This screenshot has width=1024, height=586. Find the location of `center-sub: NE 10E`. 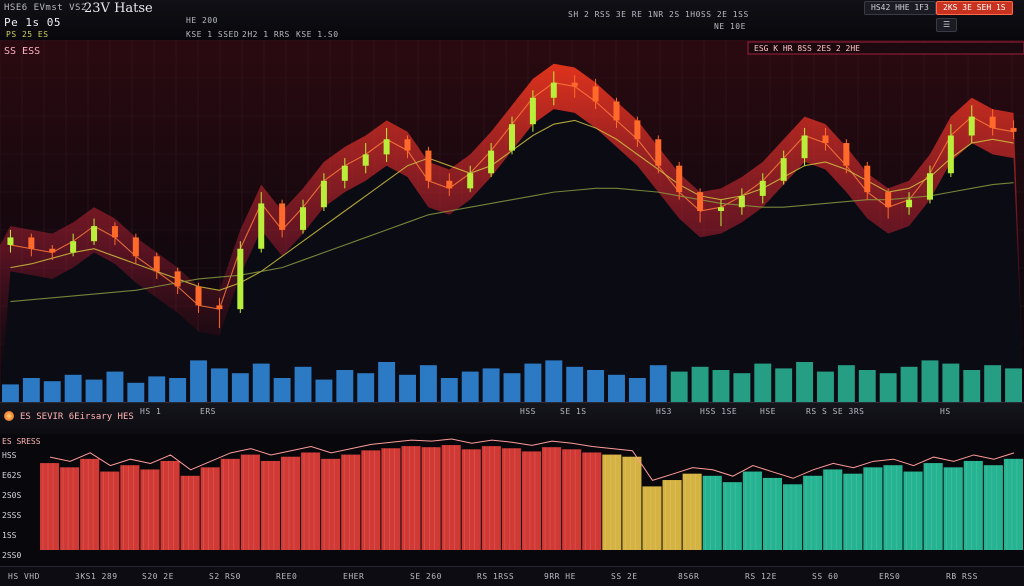

center-sub: NE 10E is located at coordinates (730, 26).